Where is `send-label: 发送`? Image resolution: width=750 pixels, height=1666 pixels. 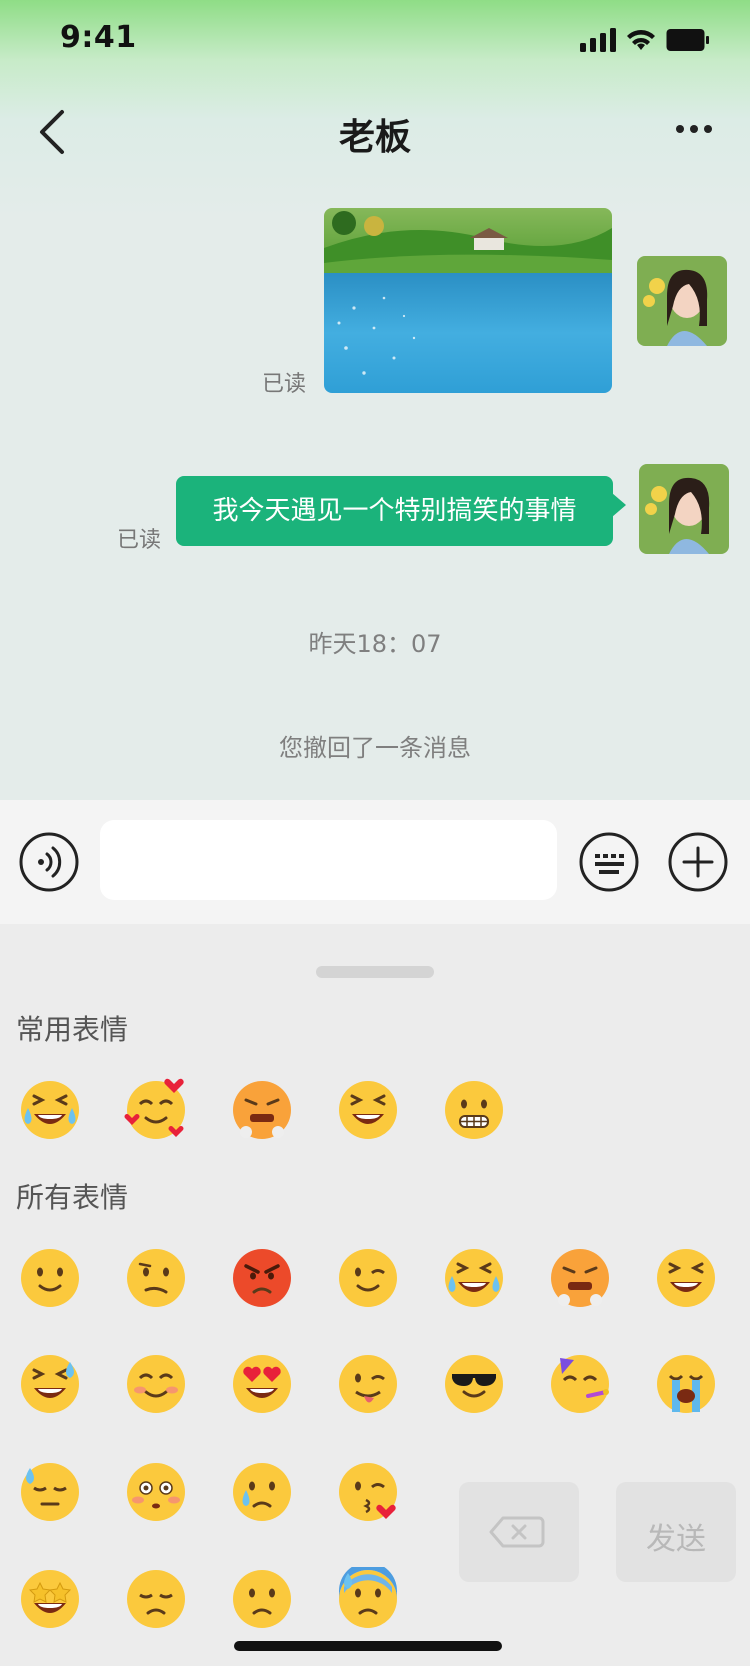
send-label: 发送 is located at coordinates (676, 1539).